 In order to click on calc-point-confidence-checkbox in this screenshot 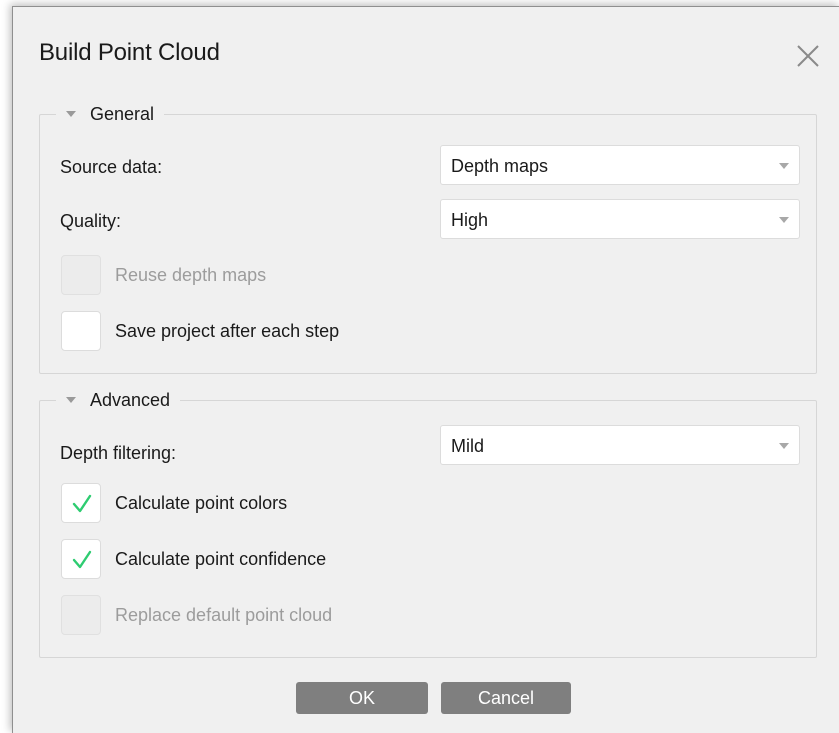, I will do `click(81, 559)`.